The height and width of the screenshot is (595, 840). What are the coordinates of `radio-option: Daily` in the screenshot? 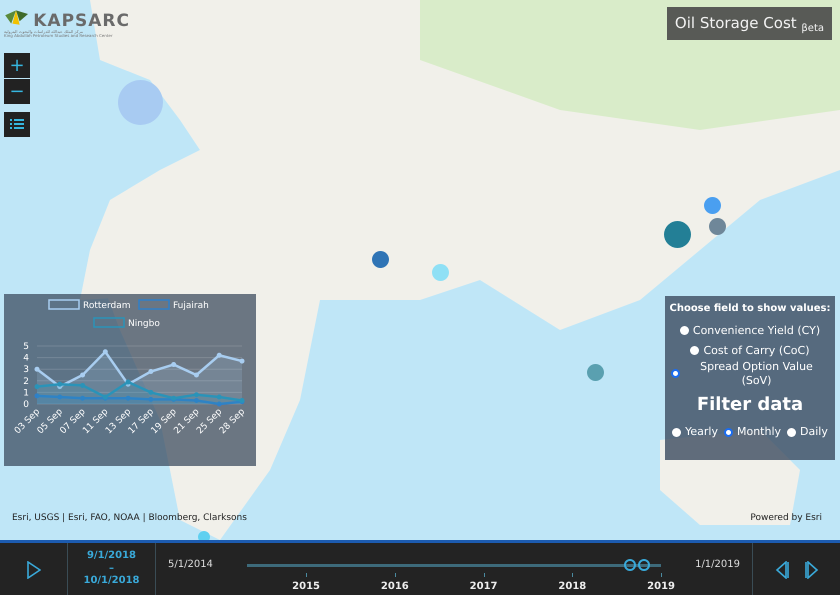 It's located at (807, 432).